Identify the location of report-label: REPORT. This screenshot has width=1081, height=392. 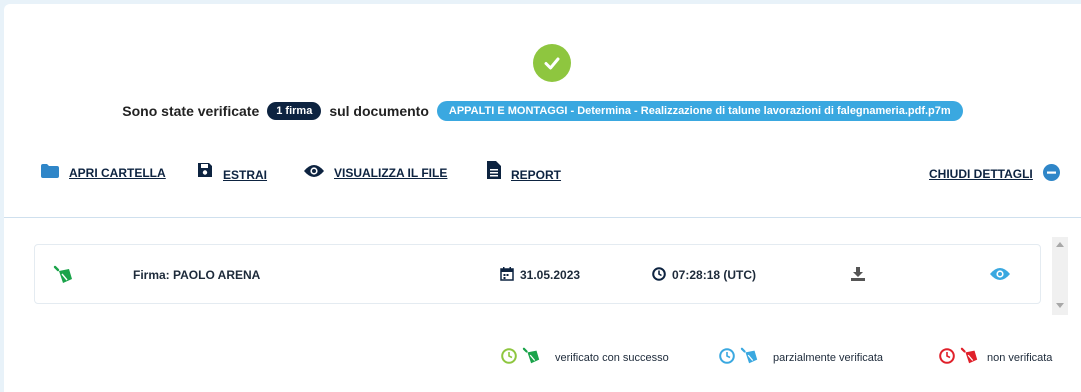
(536, 175).